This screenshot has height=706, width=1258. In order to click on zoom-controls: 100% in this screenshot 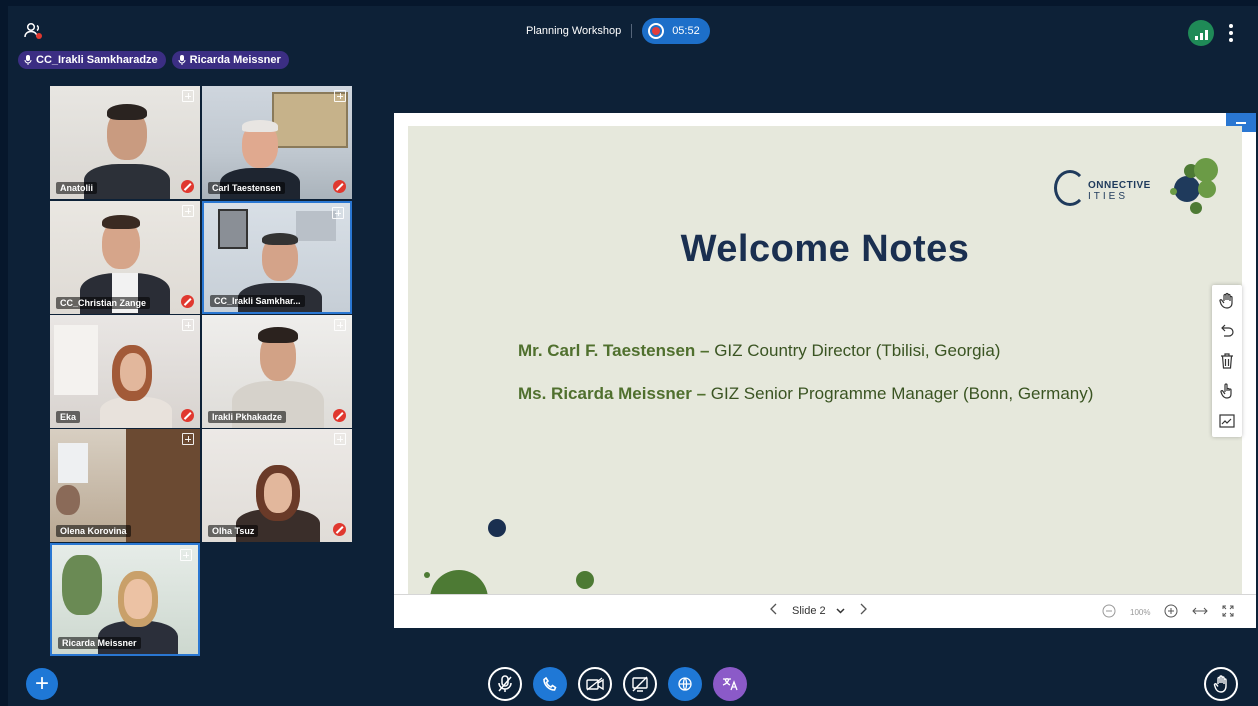, I will do `click(1168, 612)`.